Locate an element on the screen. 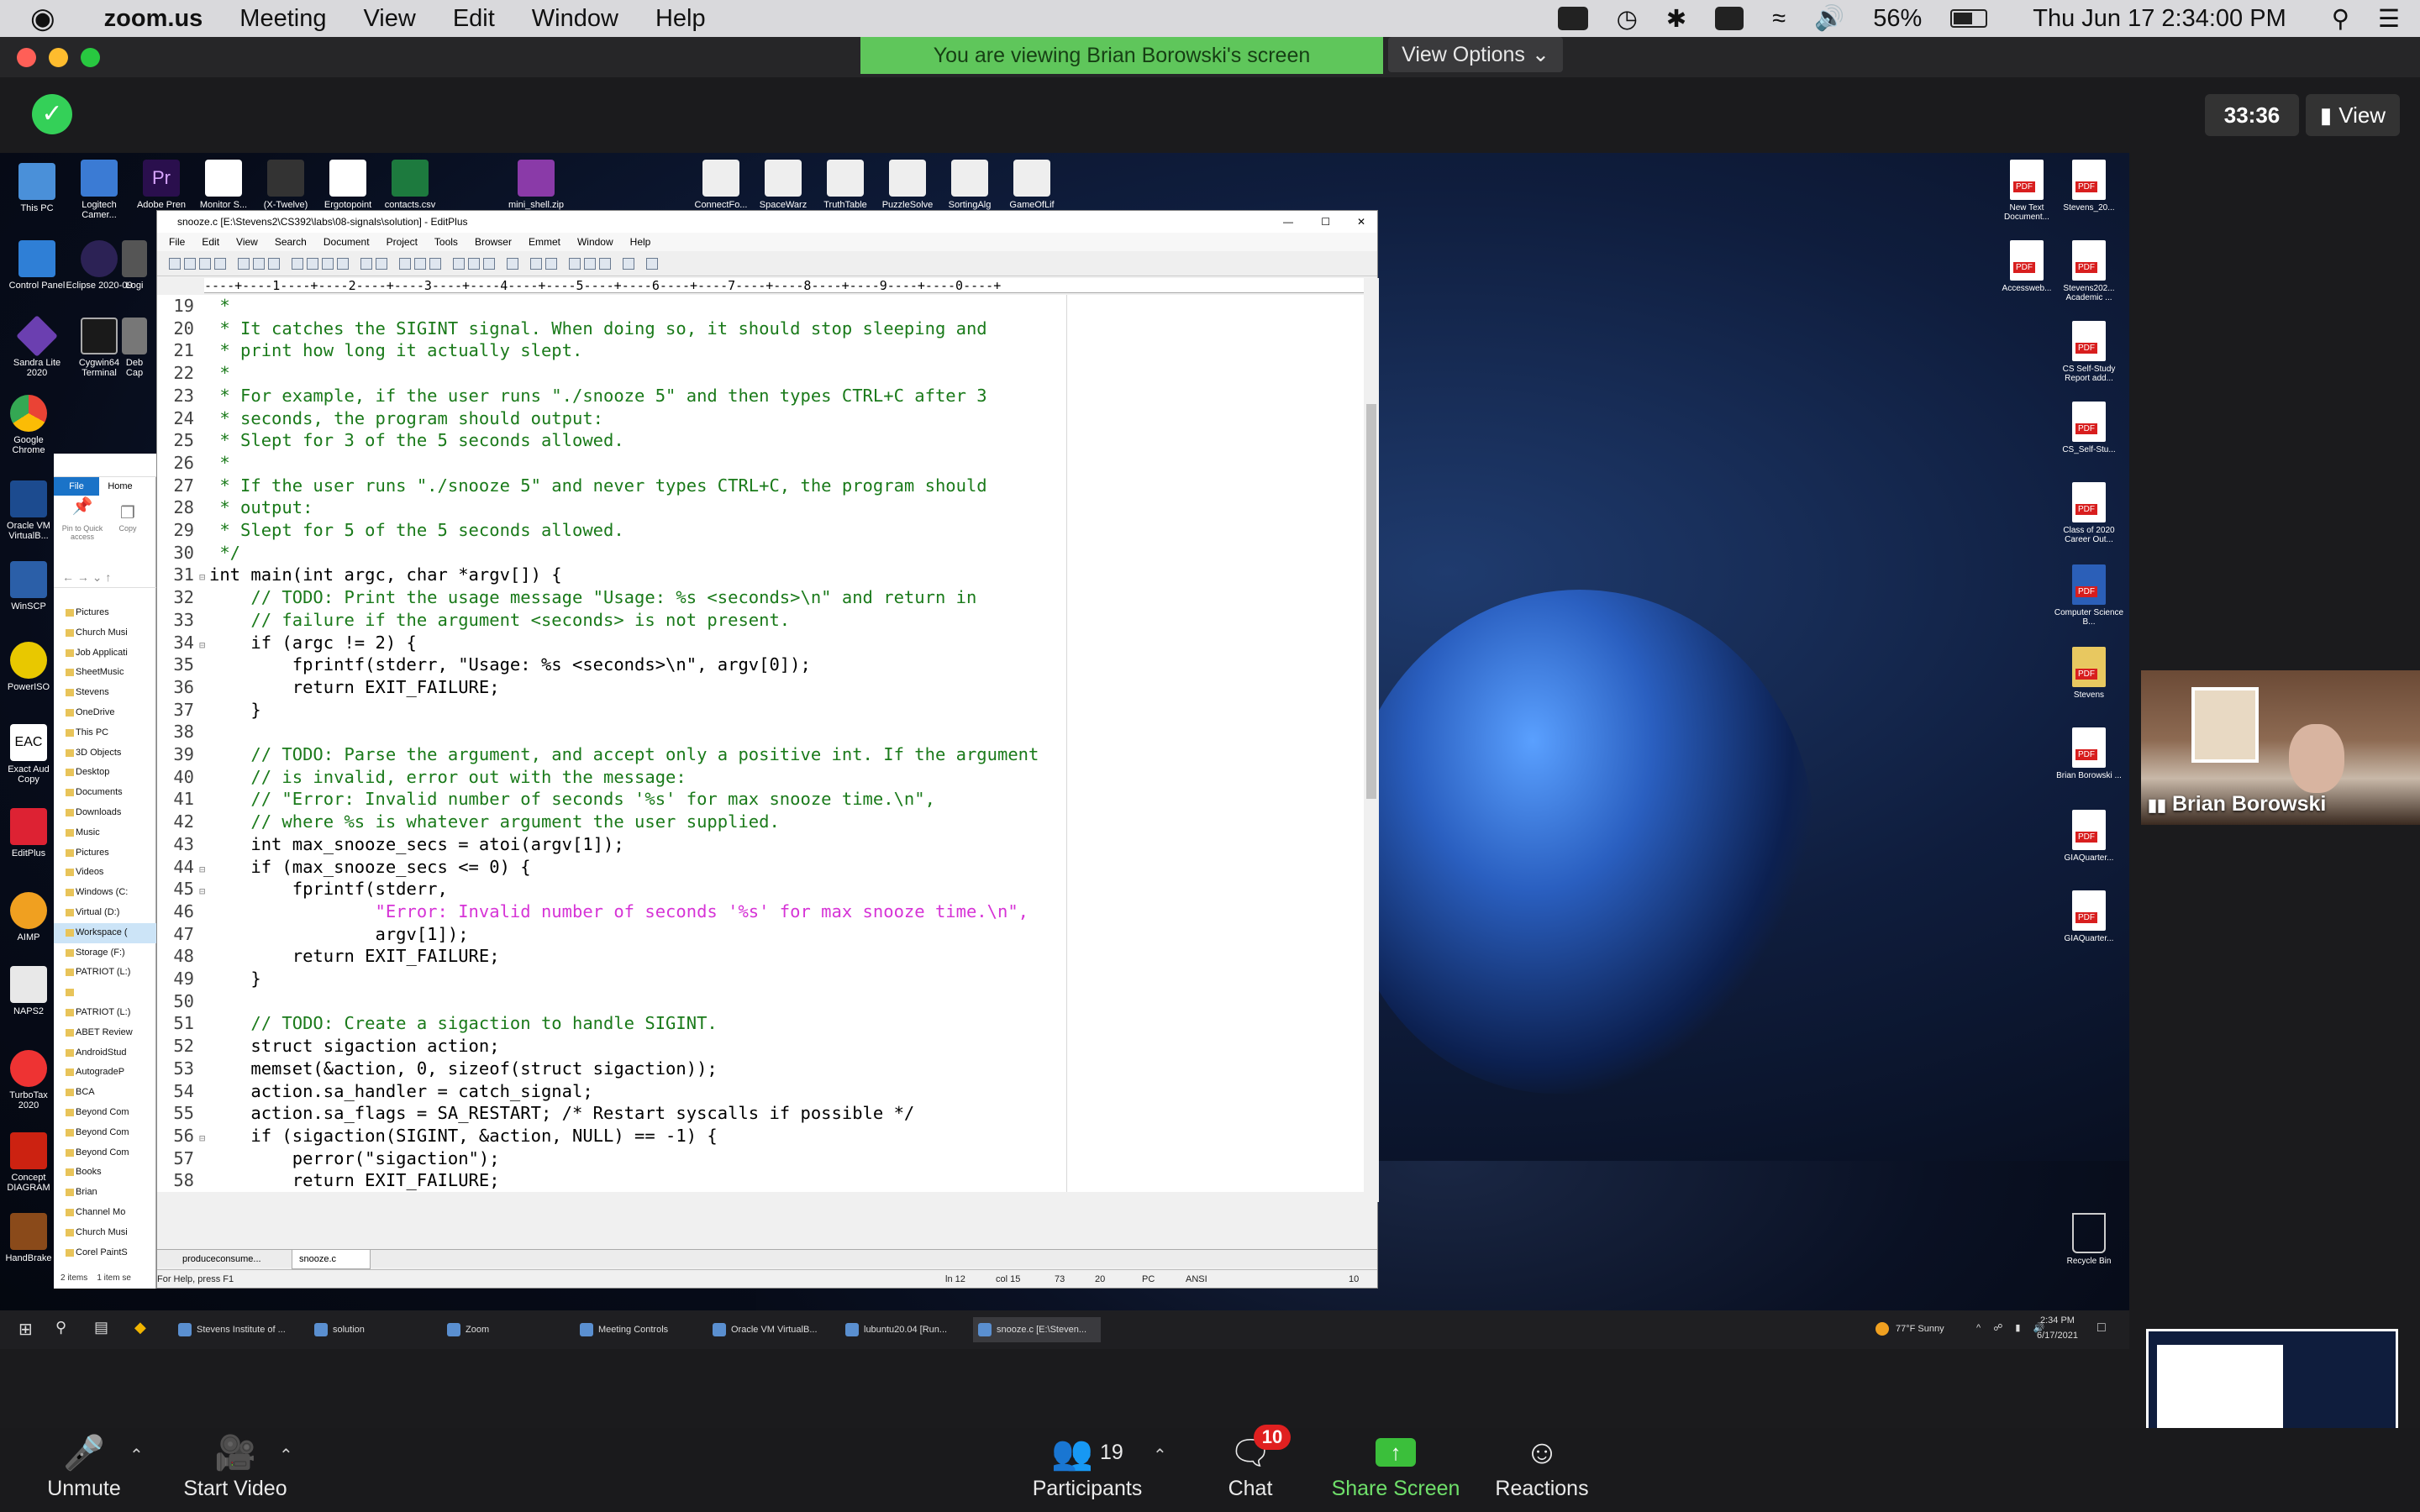 The width and height of the screenshot is (2420, 1512). copy-button: ❐ Copy is located at coordinates (128, 517).